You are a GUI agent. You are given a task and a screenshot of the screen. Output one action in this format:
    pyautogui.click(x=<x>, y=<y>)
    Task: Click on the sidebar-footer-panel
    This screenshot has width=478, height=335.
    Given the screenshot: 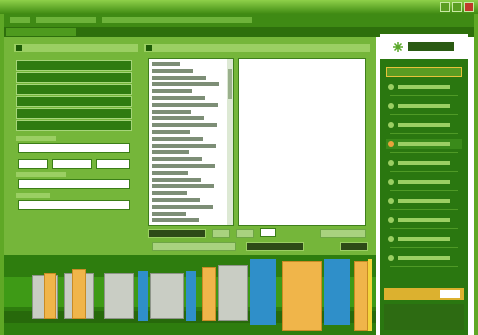 What is the action you would take?
    pyautogui.click(x=424, y=317)
    